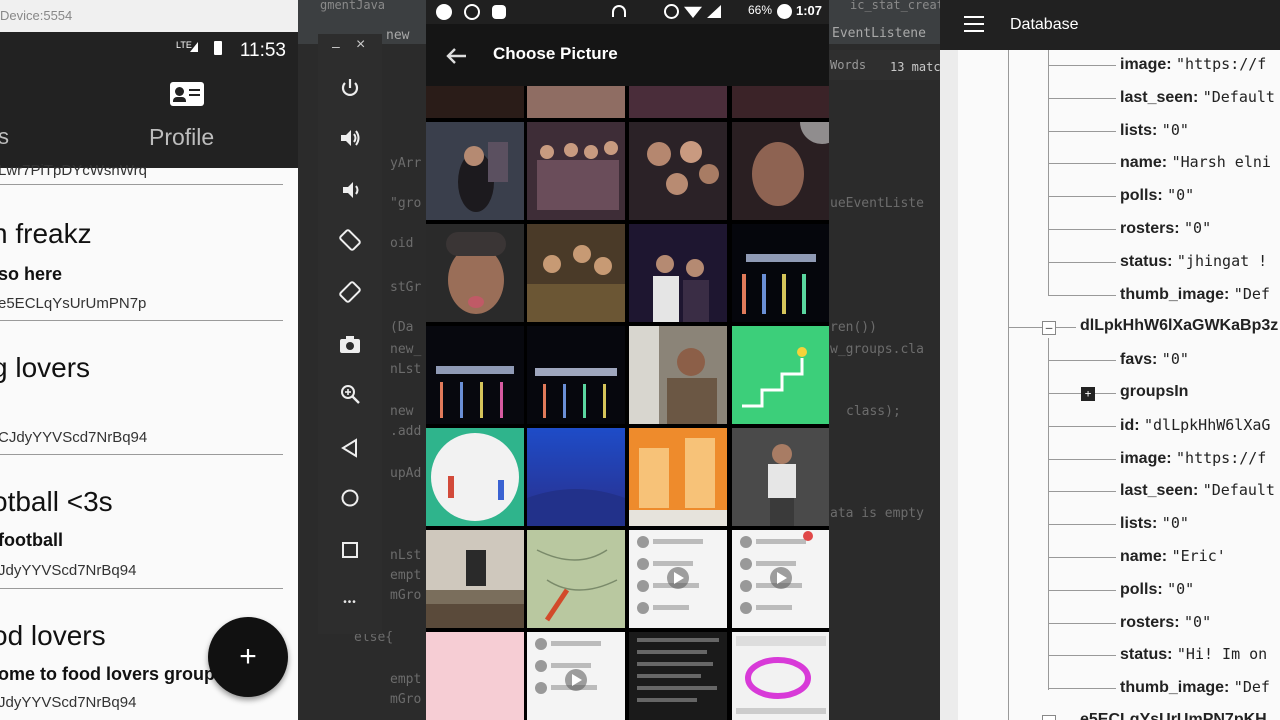 Image resolution: width=1280 pixels, height=720 pixels. What do you see at coordinates (350, 344) in the screenshot?
I see `camera-icon` at bounding box center [350, 344].